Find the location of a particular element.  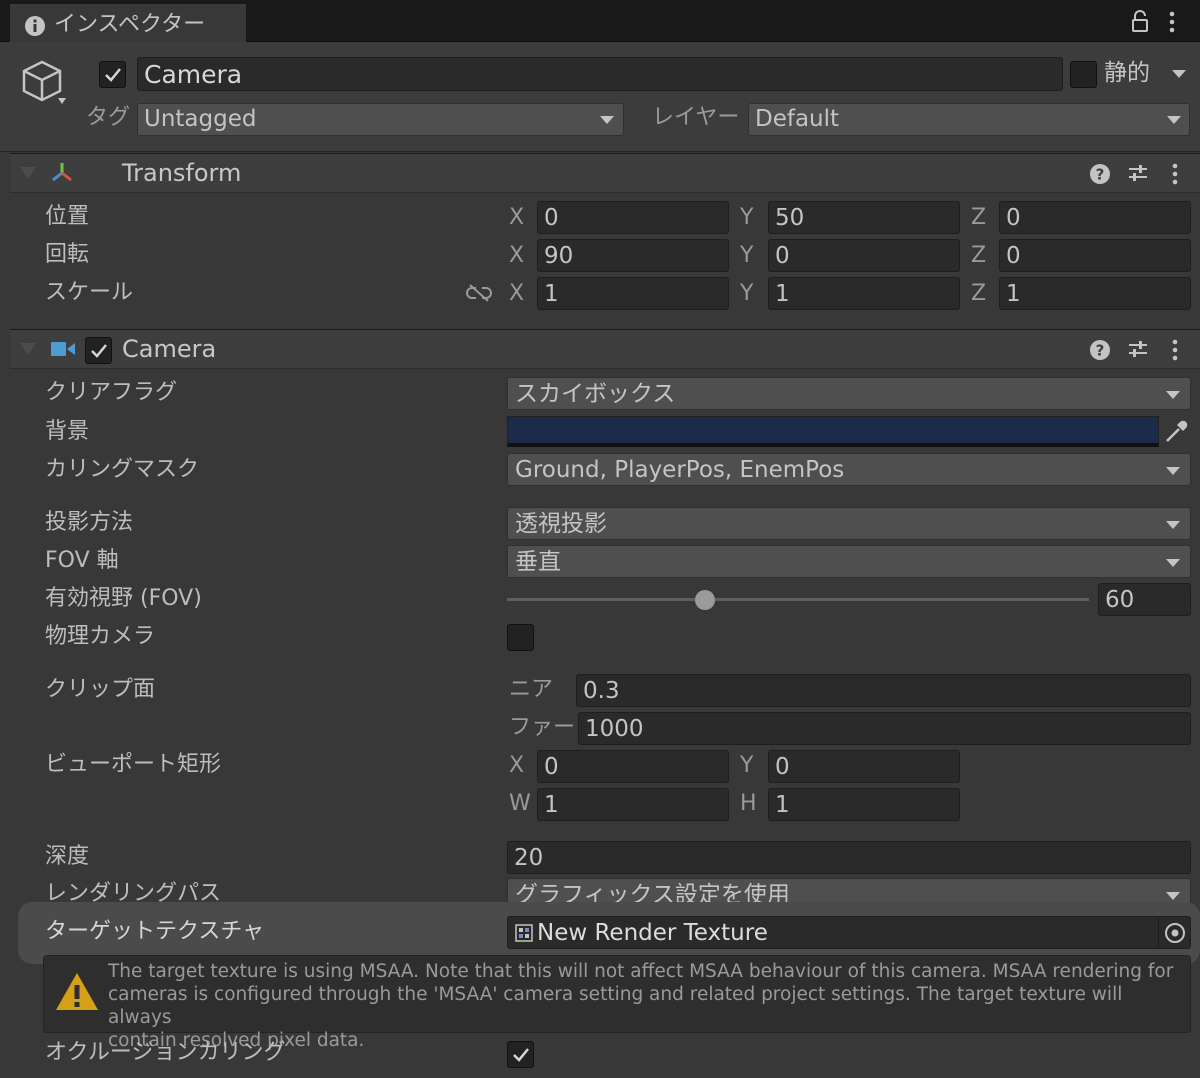

tag-label: タグ is located at coordinates (108, 117).